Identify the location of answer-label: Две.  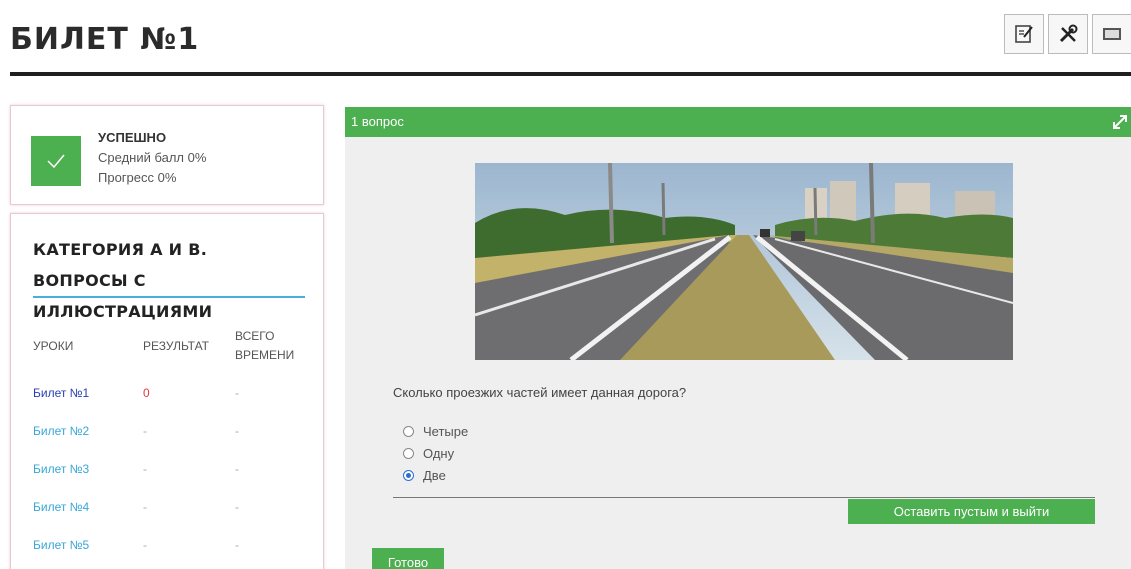
(434, 475).